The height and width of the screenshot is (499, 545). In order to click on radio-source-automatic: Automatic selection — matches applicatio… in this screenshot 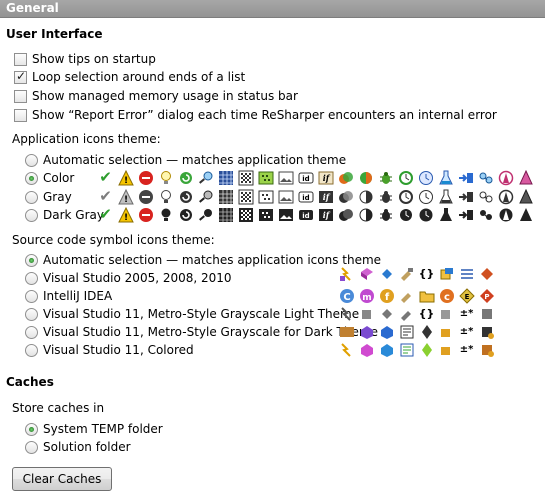, I will do `click(203, 260)`.